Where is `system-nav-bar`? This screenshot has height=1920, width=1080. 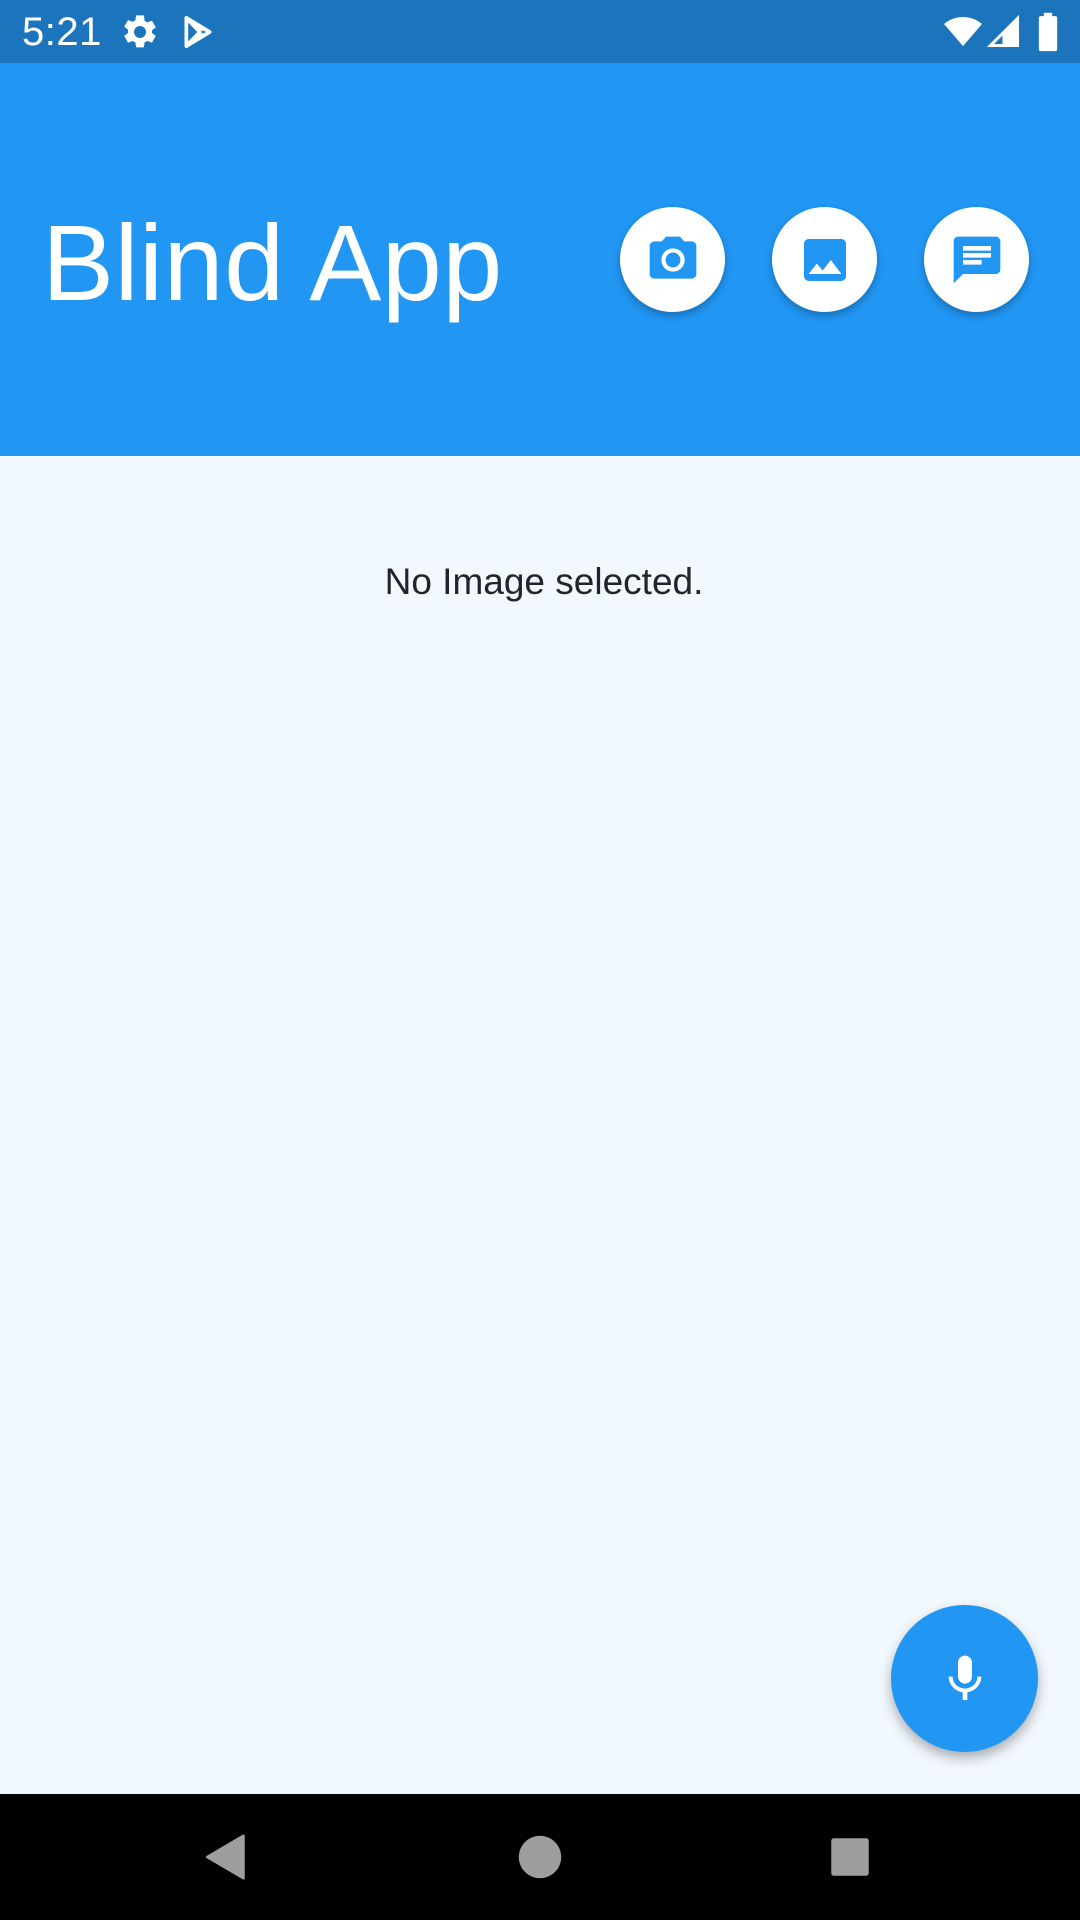 system-nav-bar is located at coordinates (540, 1857).